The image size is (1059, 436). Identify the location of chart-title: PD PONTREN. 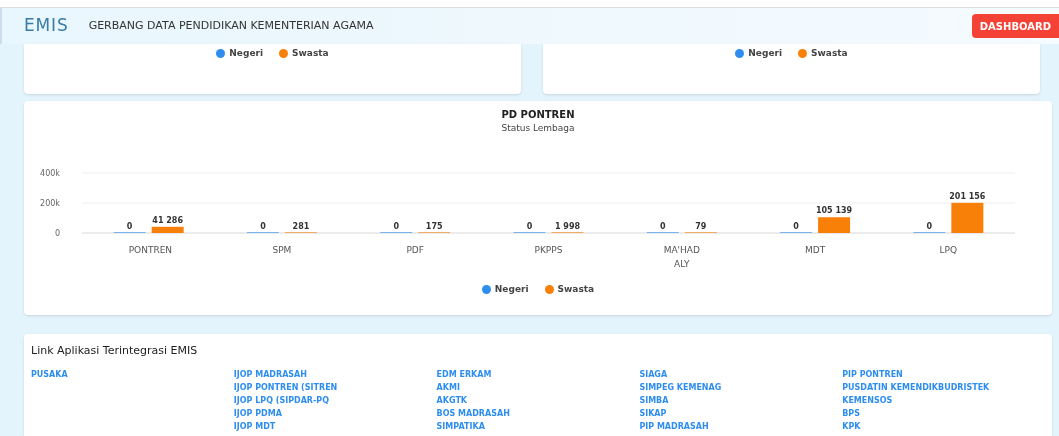
(538, 115).